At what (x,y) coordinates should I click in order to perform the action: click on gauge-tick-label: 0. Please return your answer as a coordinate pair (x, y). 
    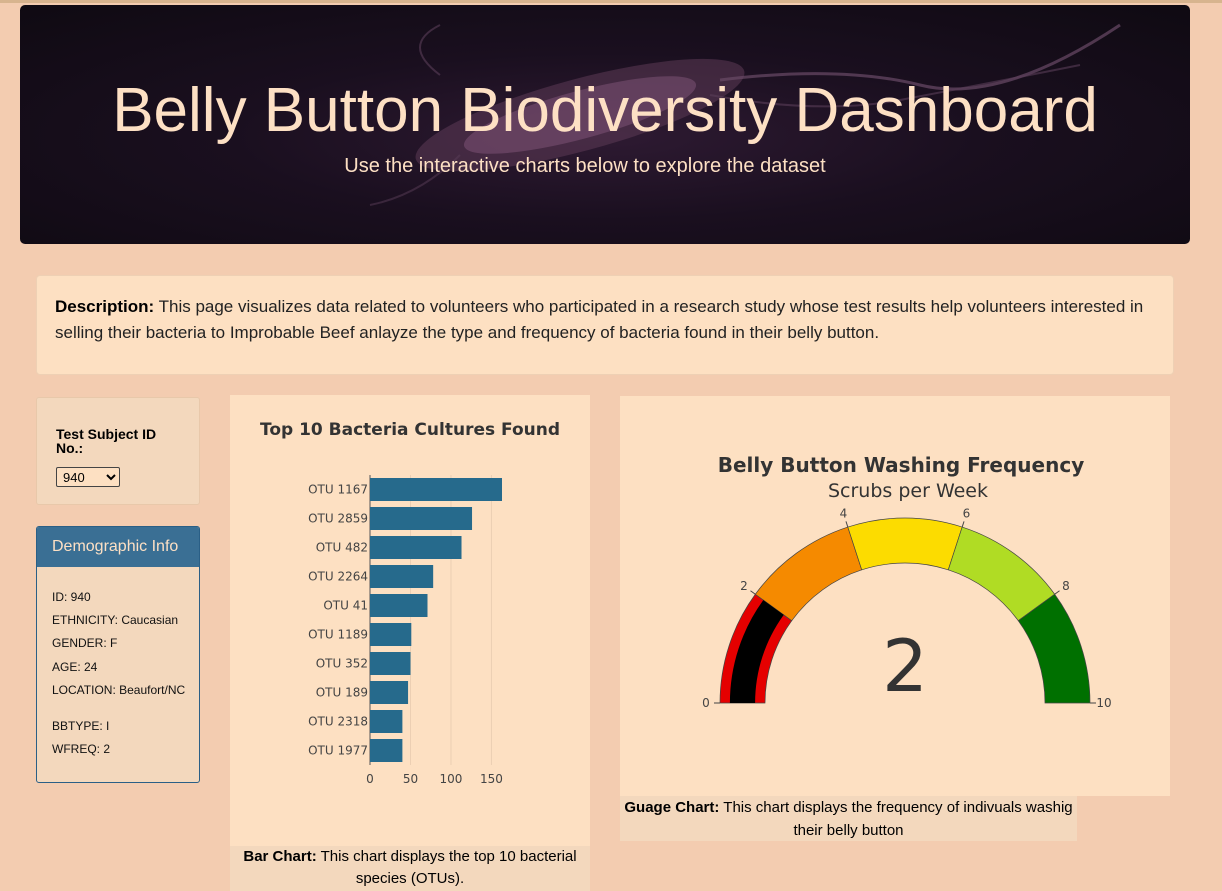
    Looking at the image, I should click on (706, 703).